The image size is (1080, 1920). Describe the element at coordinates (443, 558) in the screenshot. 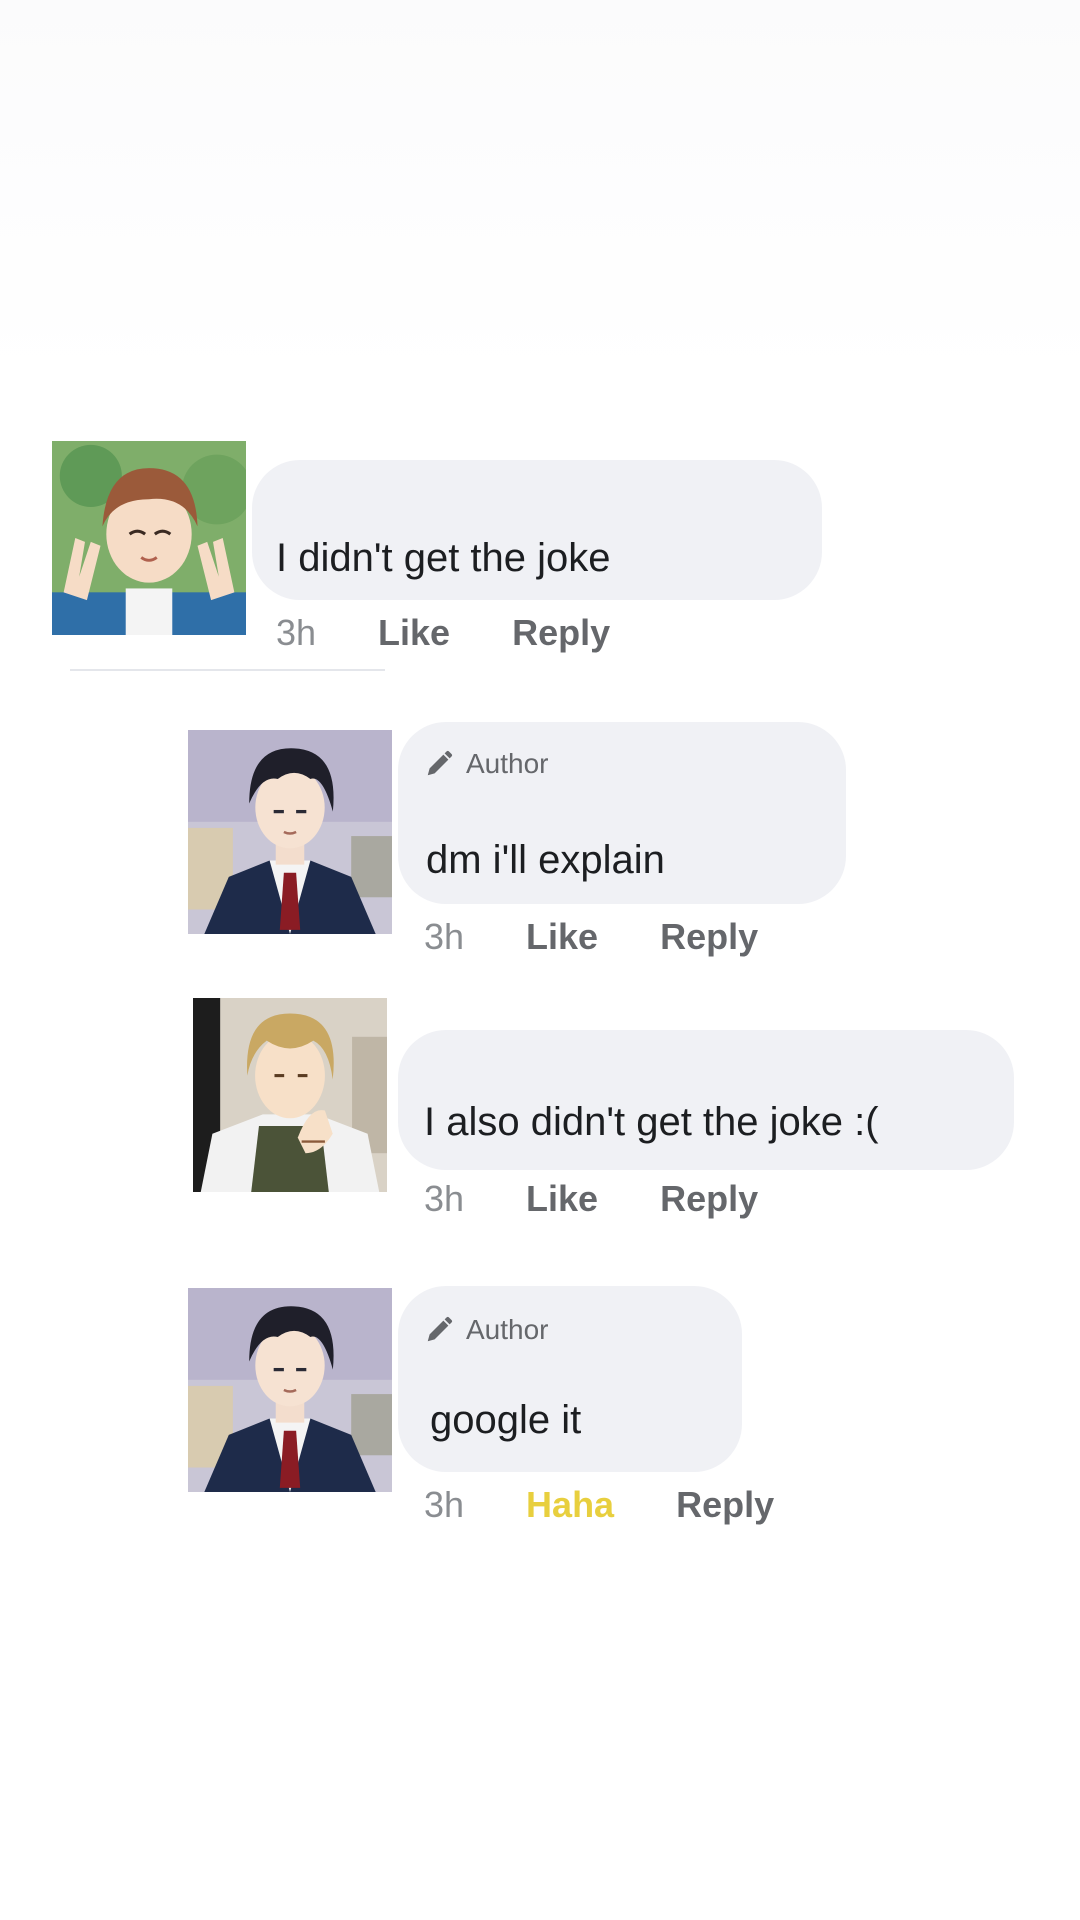

I see `comment-text: I didn't get the joke` at that location.